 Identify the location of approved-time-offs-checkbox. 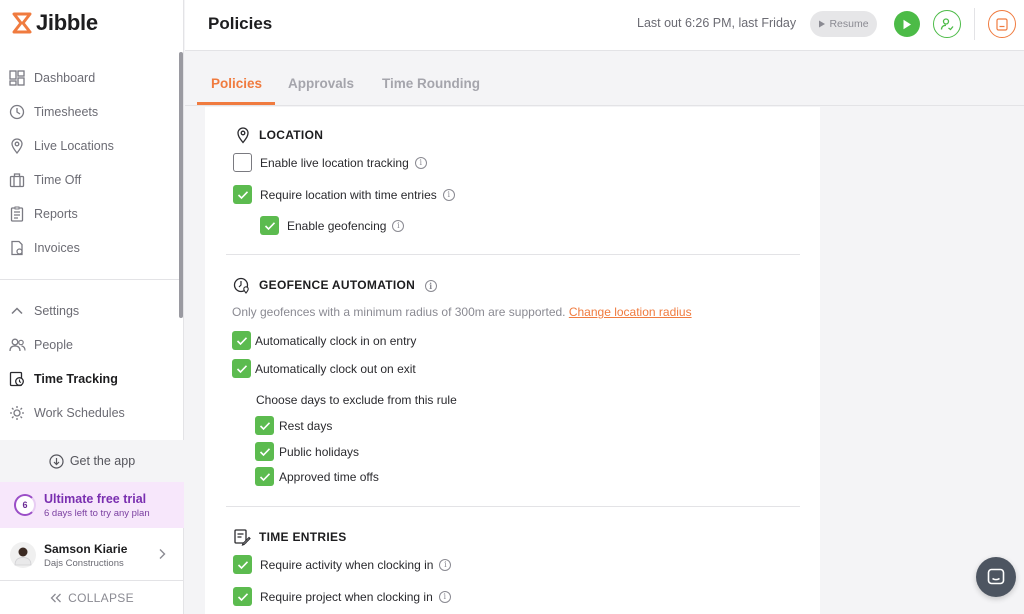
(264, 476).